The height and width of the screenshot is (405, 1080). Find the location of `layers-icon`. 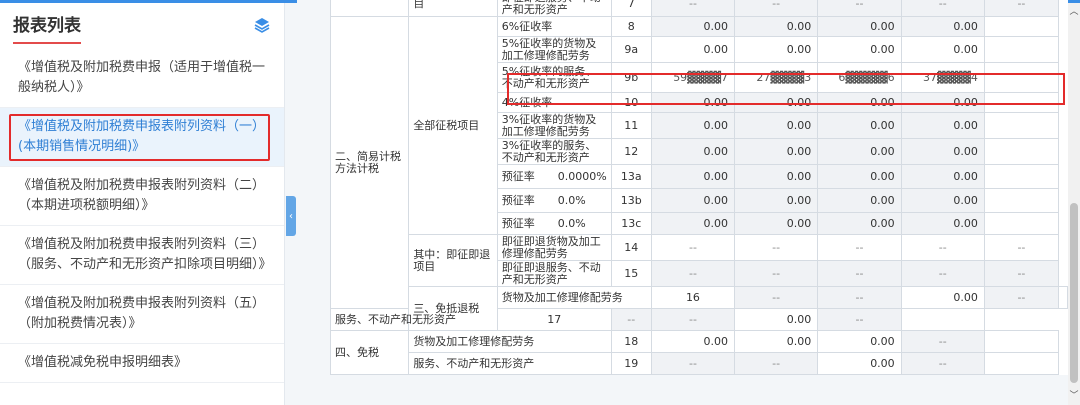

layers-icon is located at coordinates (262, 25).